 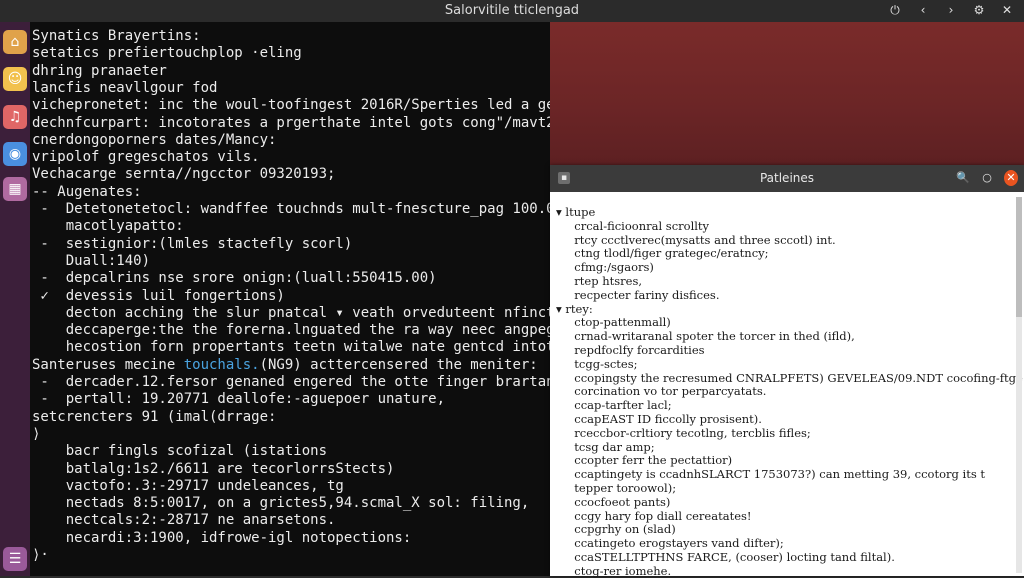 What do you see at coordinates (15, 154) in the screenshot?
I see `browser-icon: ◉` at bounding box center [15, 154].